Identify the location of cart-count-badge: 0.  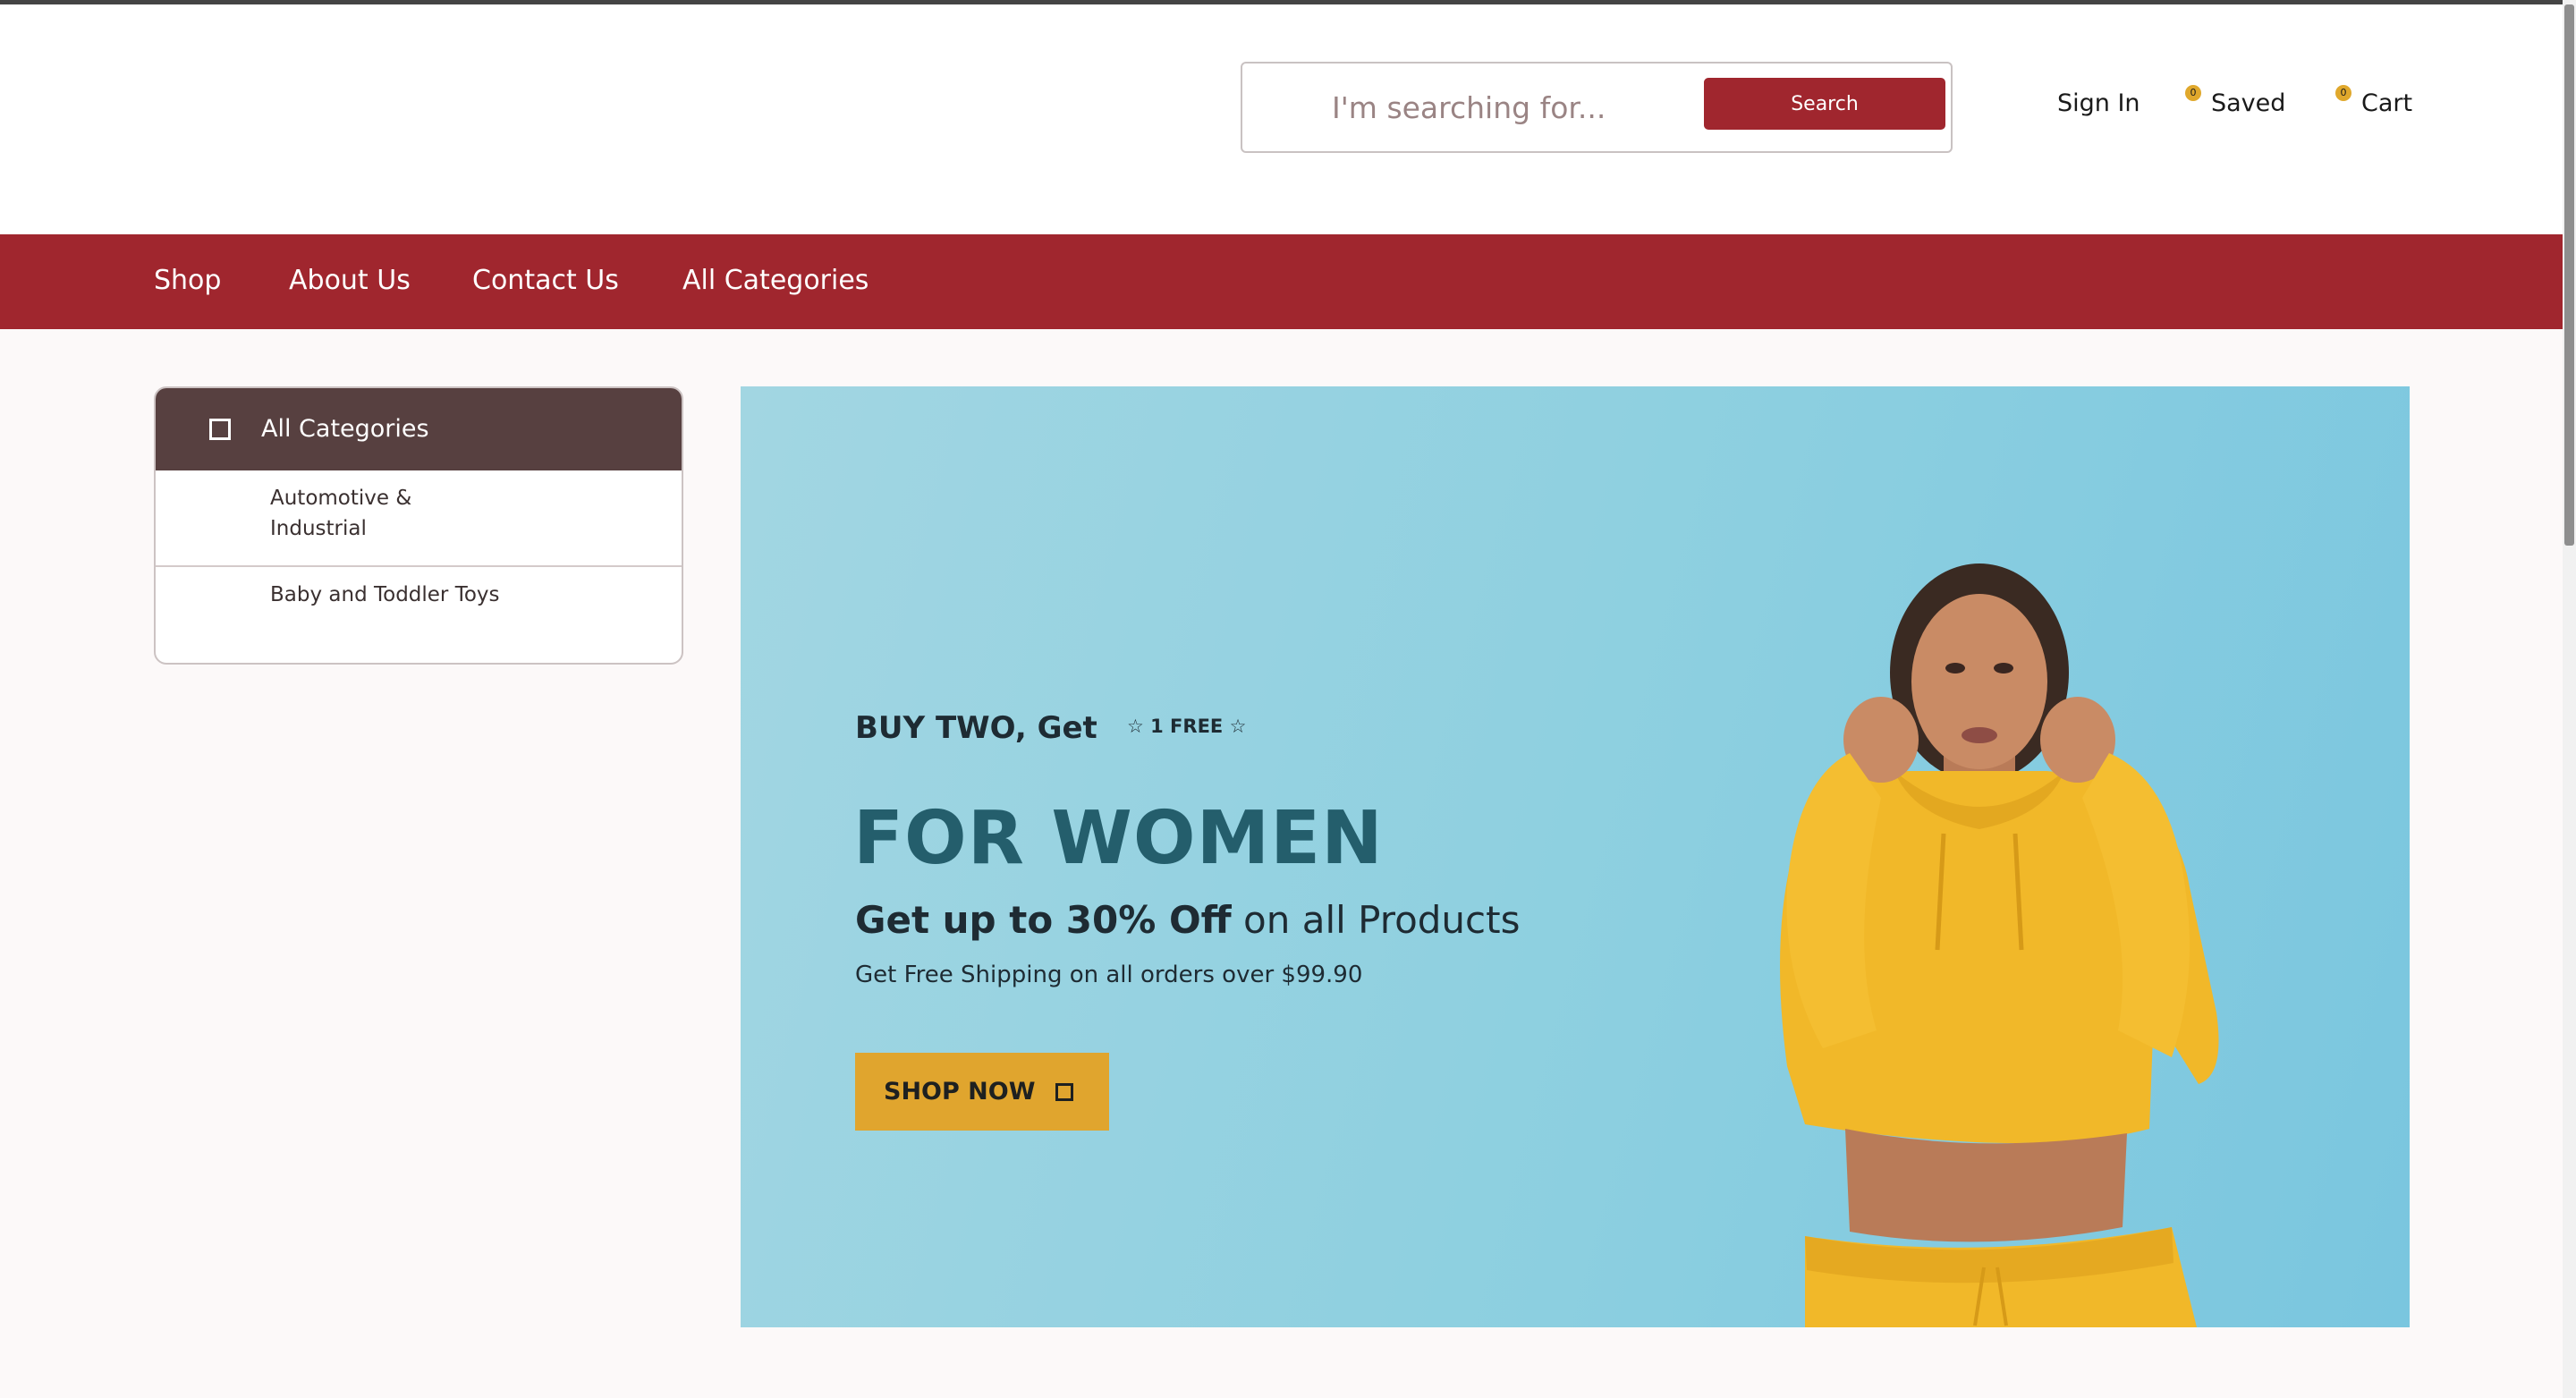
(2343, 93).